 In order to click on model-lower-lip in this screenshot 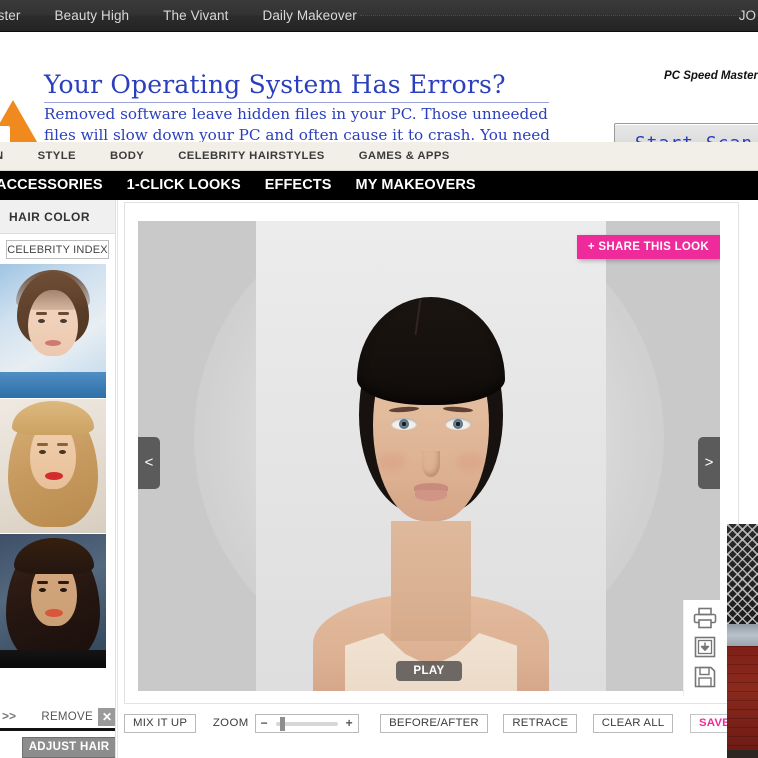, I will do `click(431, 495)`.